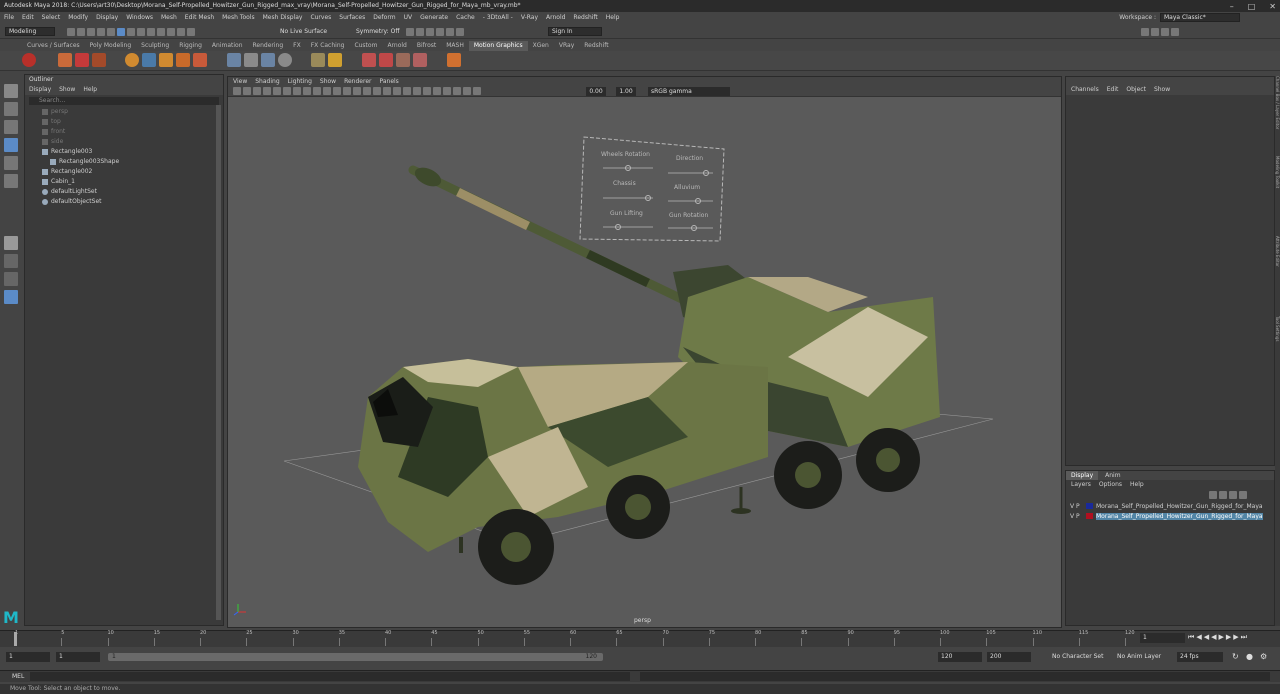  I want to click on snap-curve-icon, so click(161, 32).